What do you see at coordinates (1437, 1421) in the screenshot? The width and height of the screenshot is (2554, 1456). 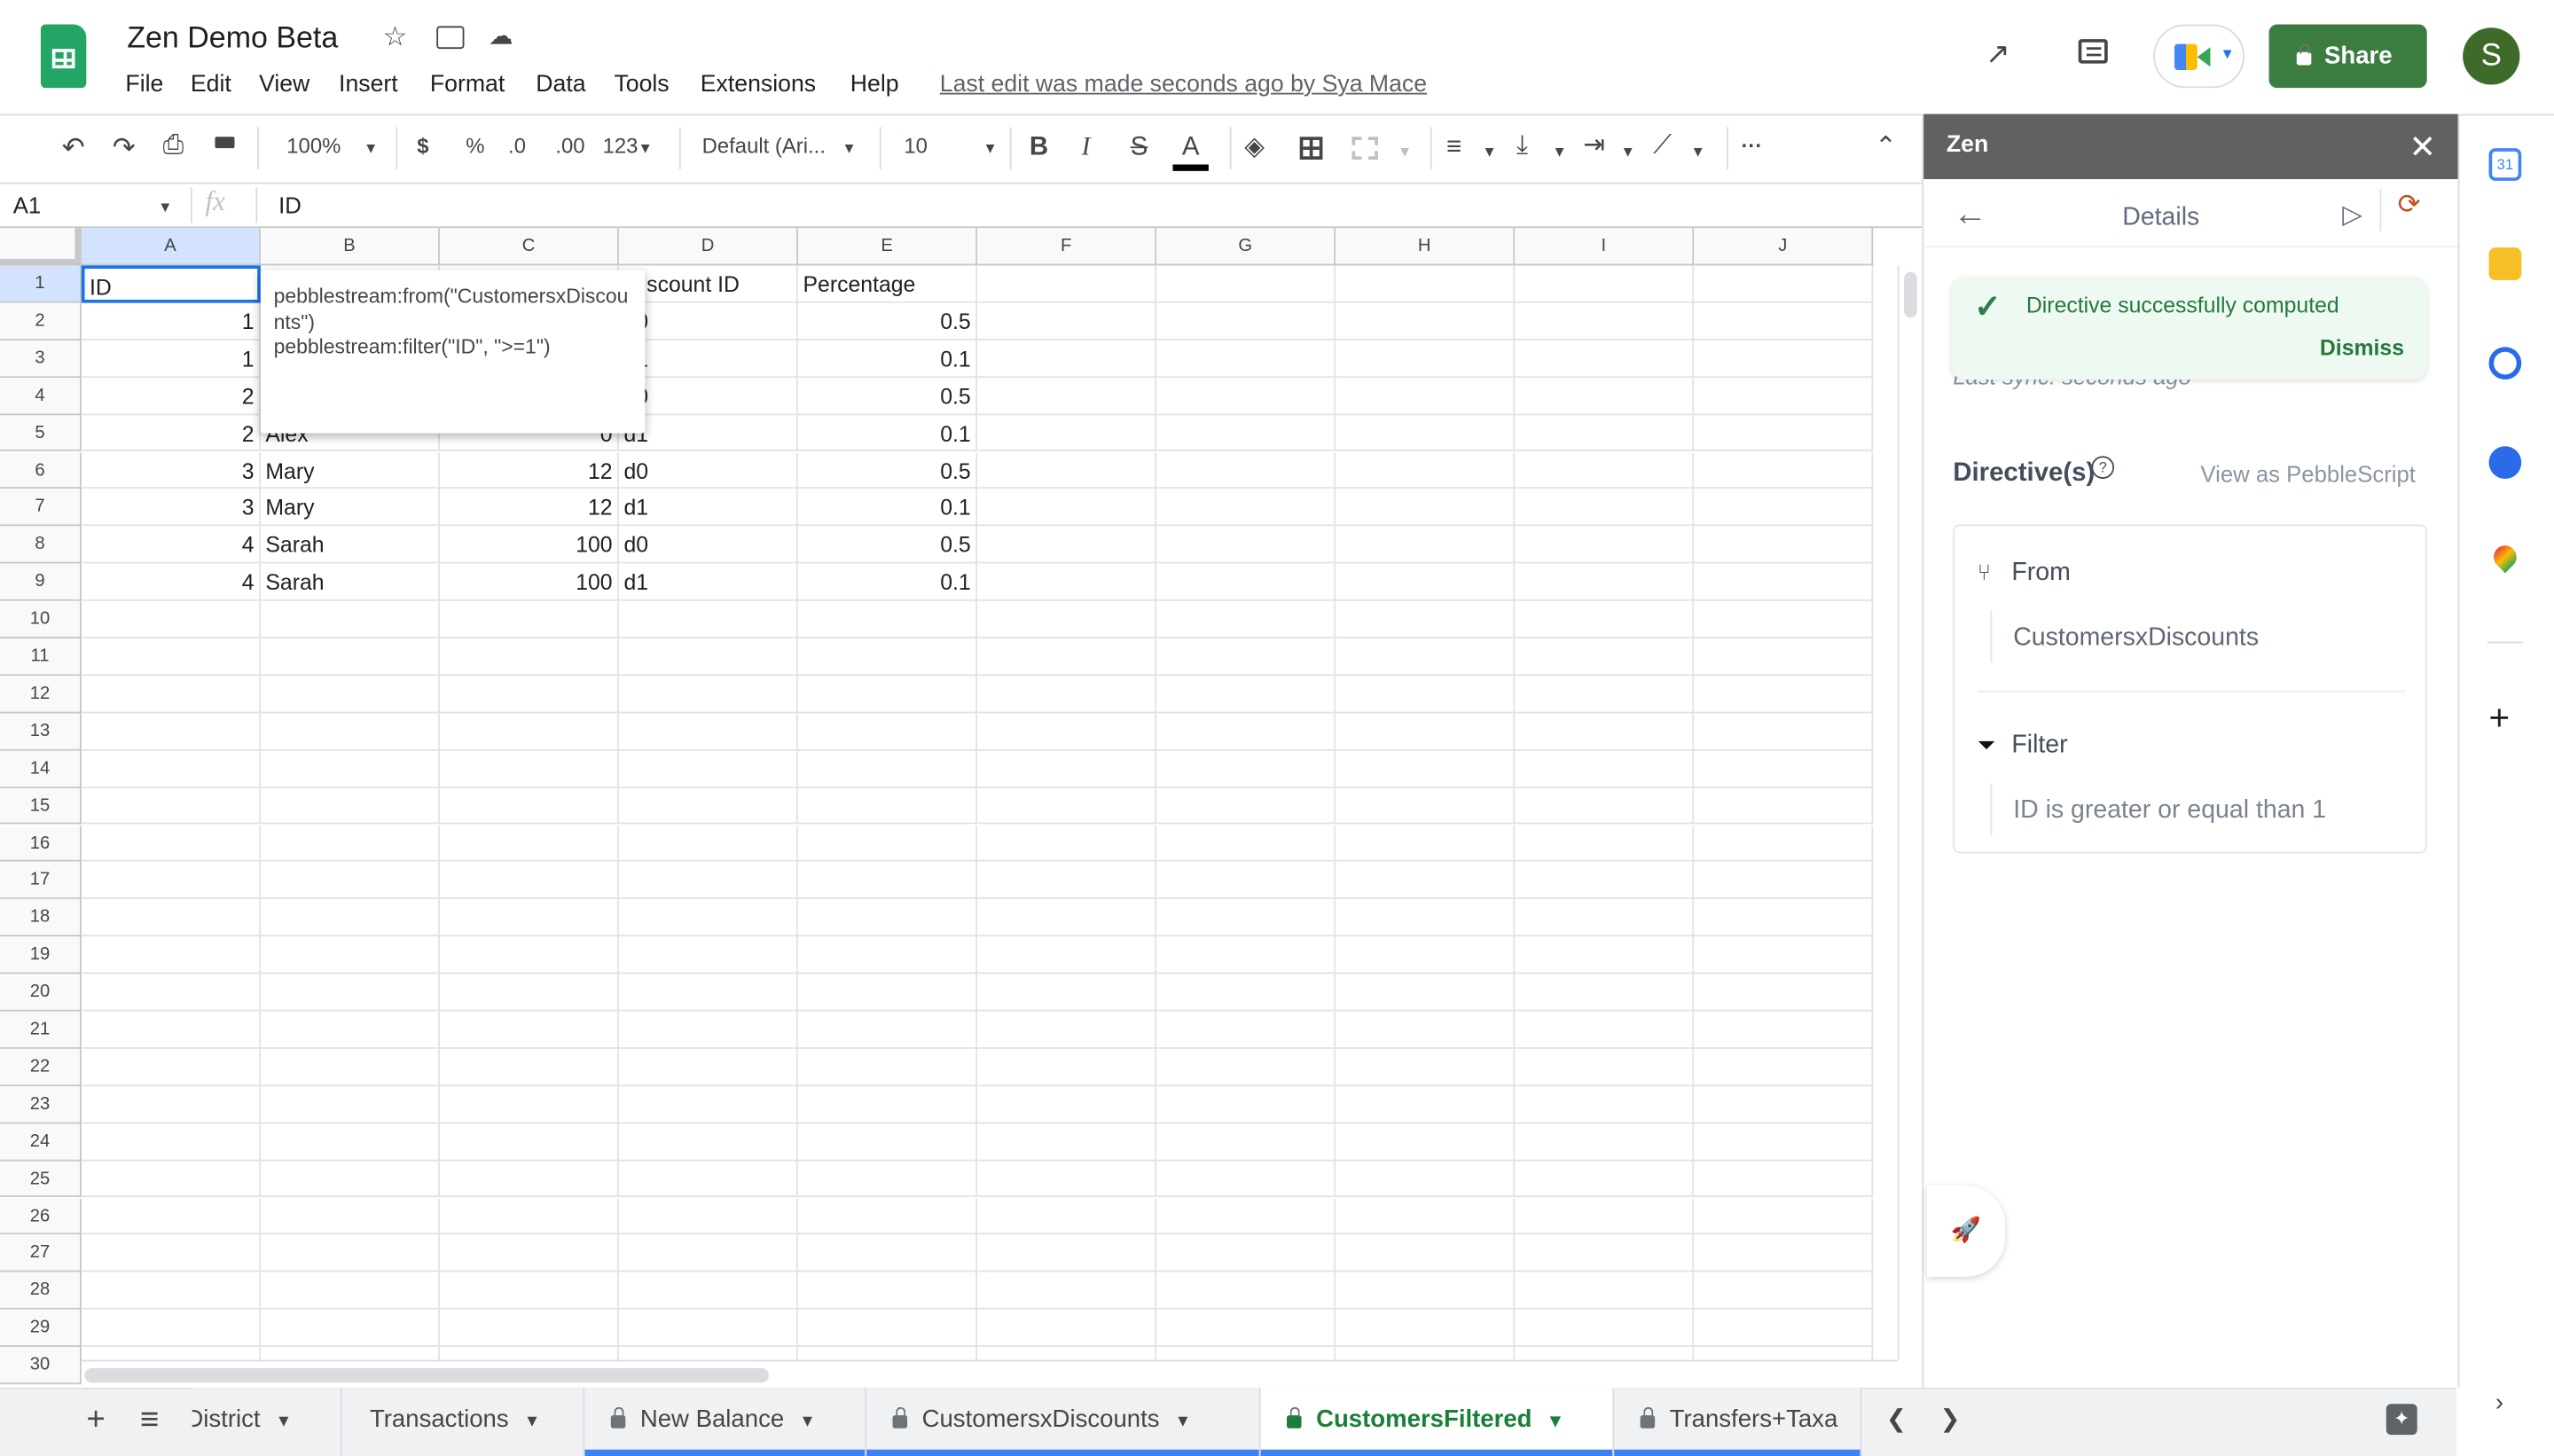 I see `sheet-tab-customersfiltered: CustomersFiltered ▾` at bounding box center [1437, 1421].